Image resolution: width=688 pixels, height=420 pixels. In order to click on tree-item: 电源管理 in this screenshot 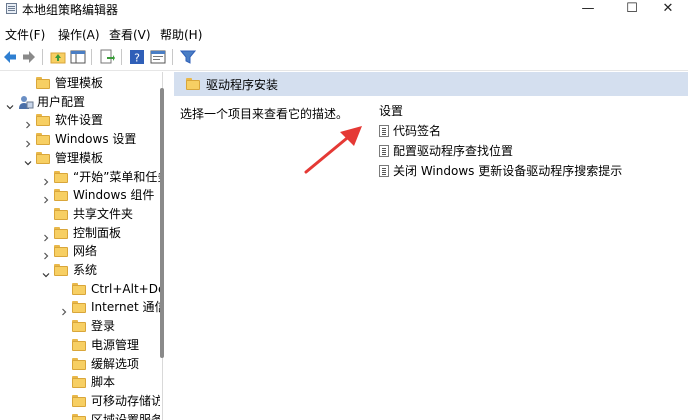, I will do `click(80, 345)`.